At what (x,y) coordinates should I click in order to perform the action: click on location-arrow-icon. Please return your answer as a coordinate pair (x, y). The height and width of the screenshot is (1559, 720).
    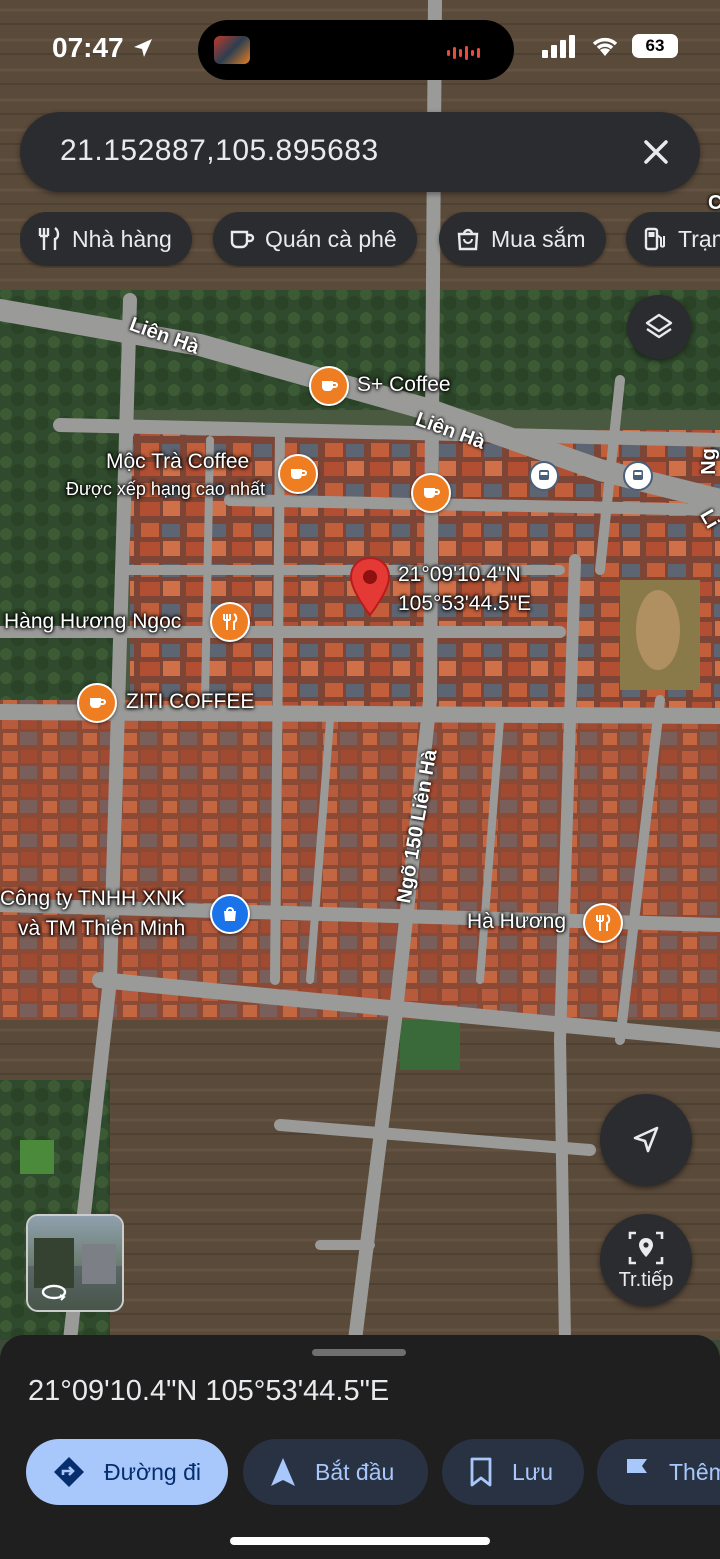
    Looking at the image, I should click on (142, 48).